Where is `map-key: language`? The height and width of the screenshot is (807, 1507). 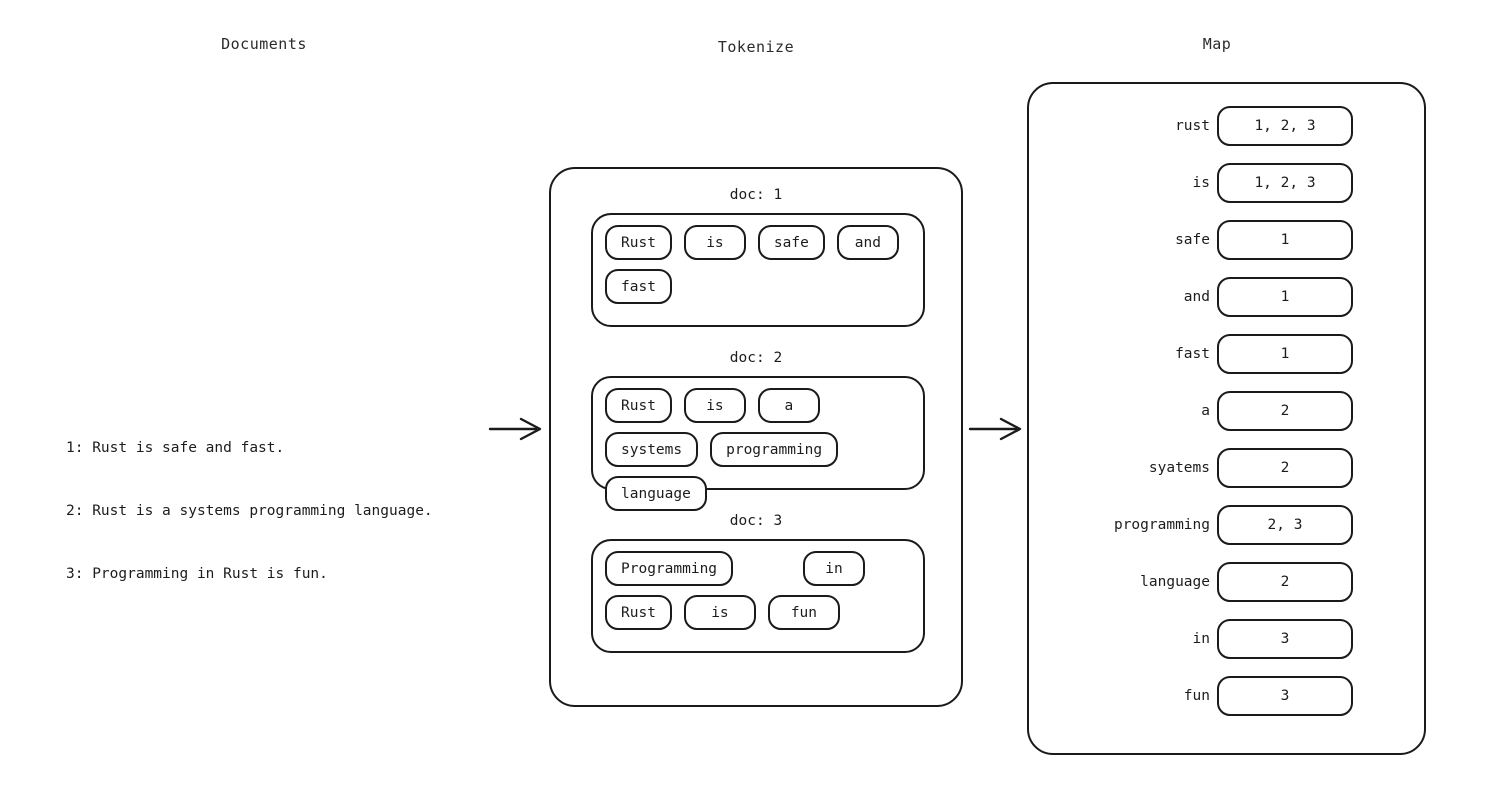 map-key: language is located at coordinates (1175, 582).